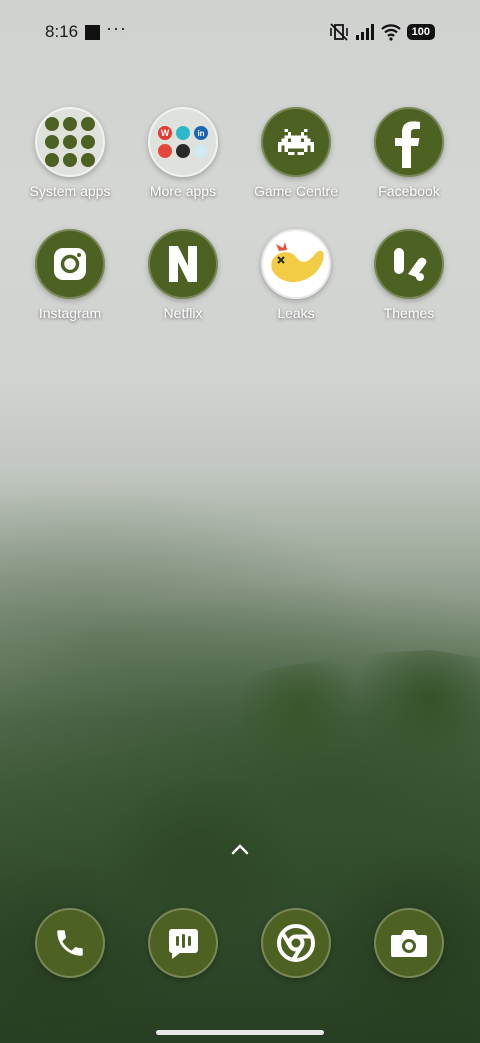 This screenshot has height=1043, width=480. I want to click on app-game-centre: Game Centre, so click(296, 153).